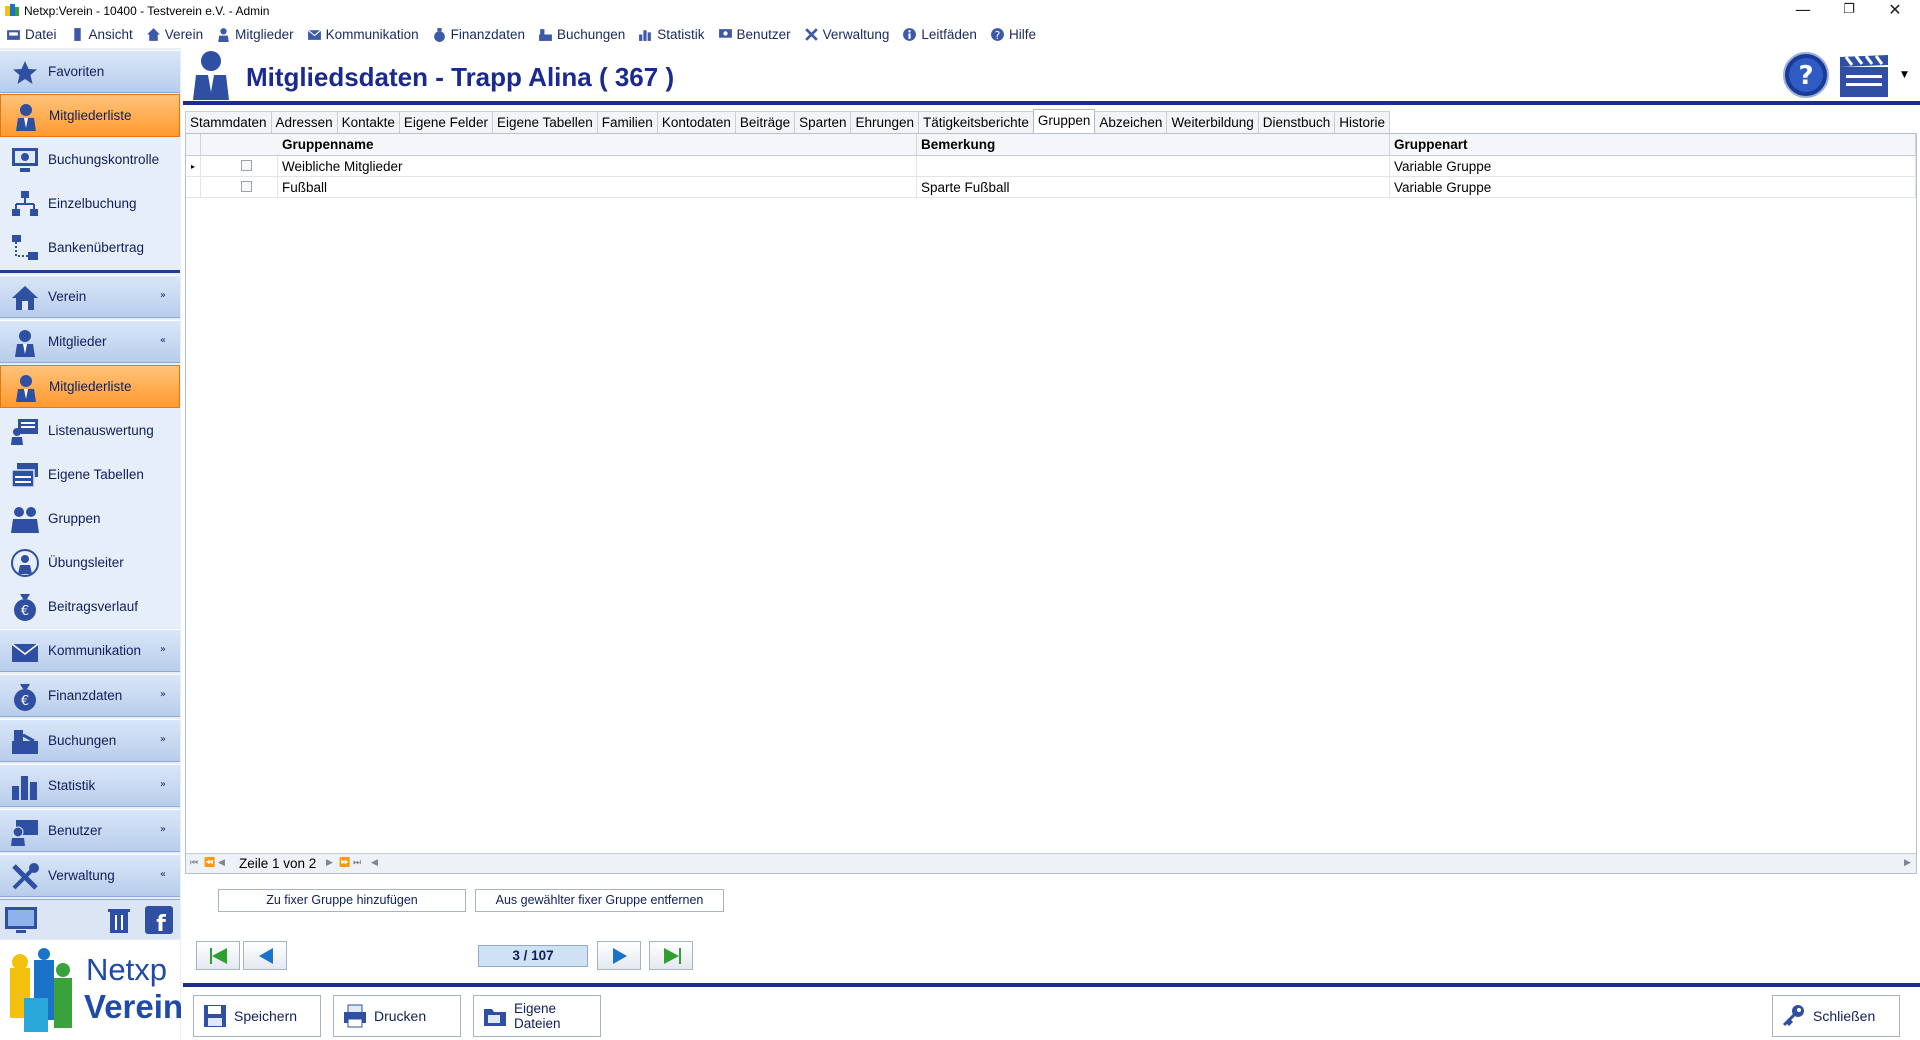 This screenshot has height=1040, width=1920. I want to click on remove-from-fixed-group-button: Aus gewählter fixer Gruppe entfernen, so click(599, 900).